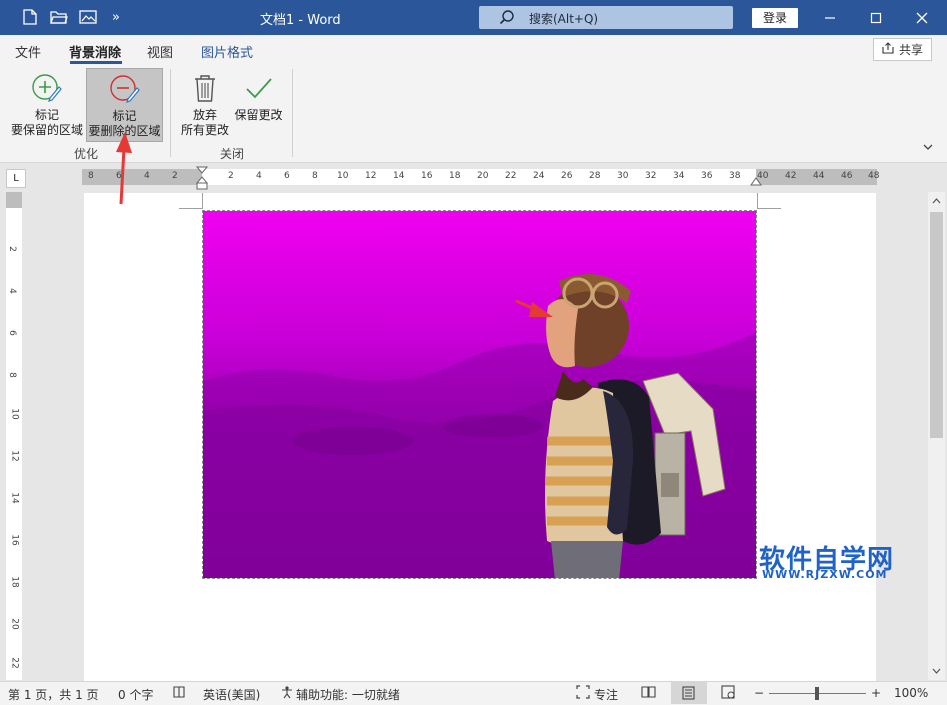  Describe the element at coordinates (473, 50) in the screenshot. I see `ribbon-tabs: 文件 背景消除 视图 图片格式 共享` at that location.